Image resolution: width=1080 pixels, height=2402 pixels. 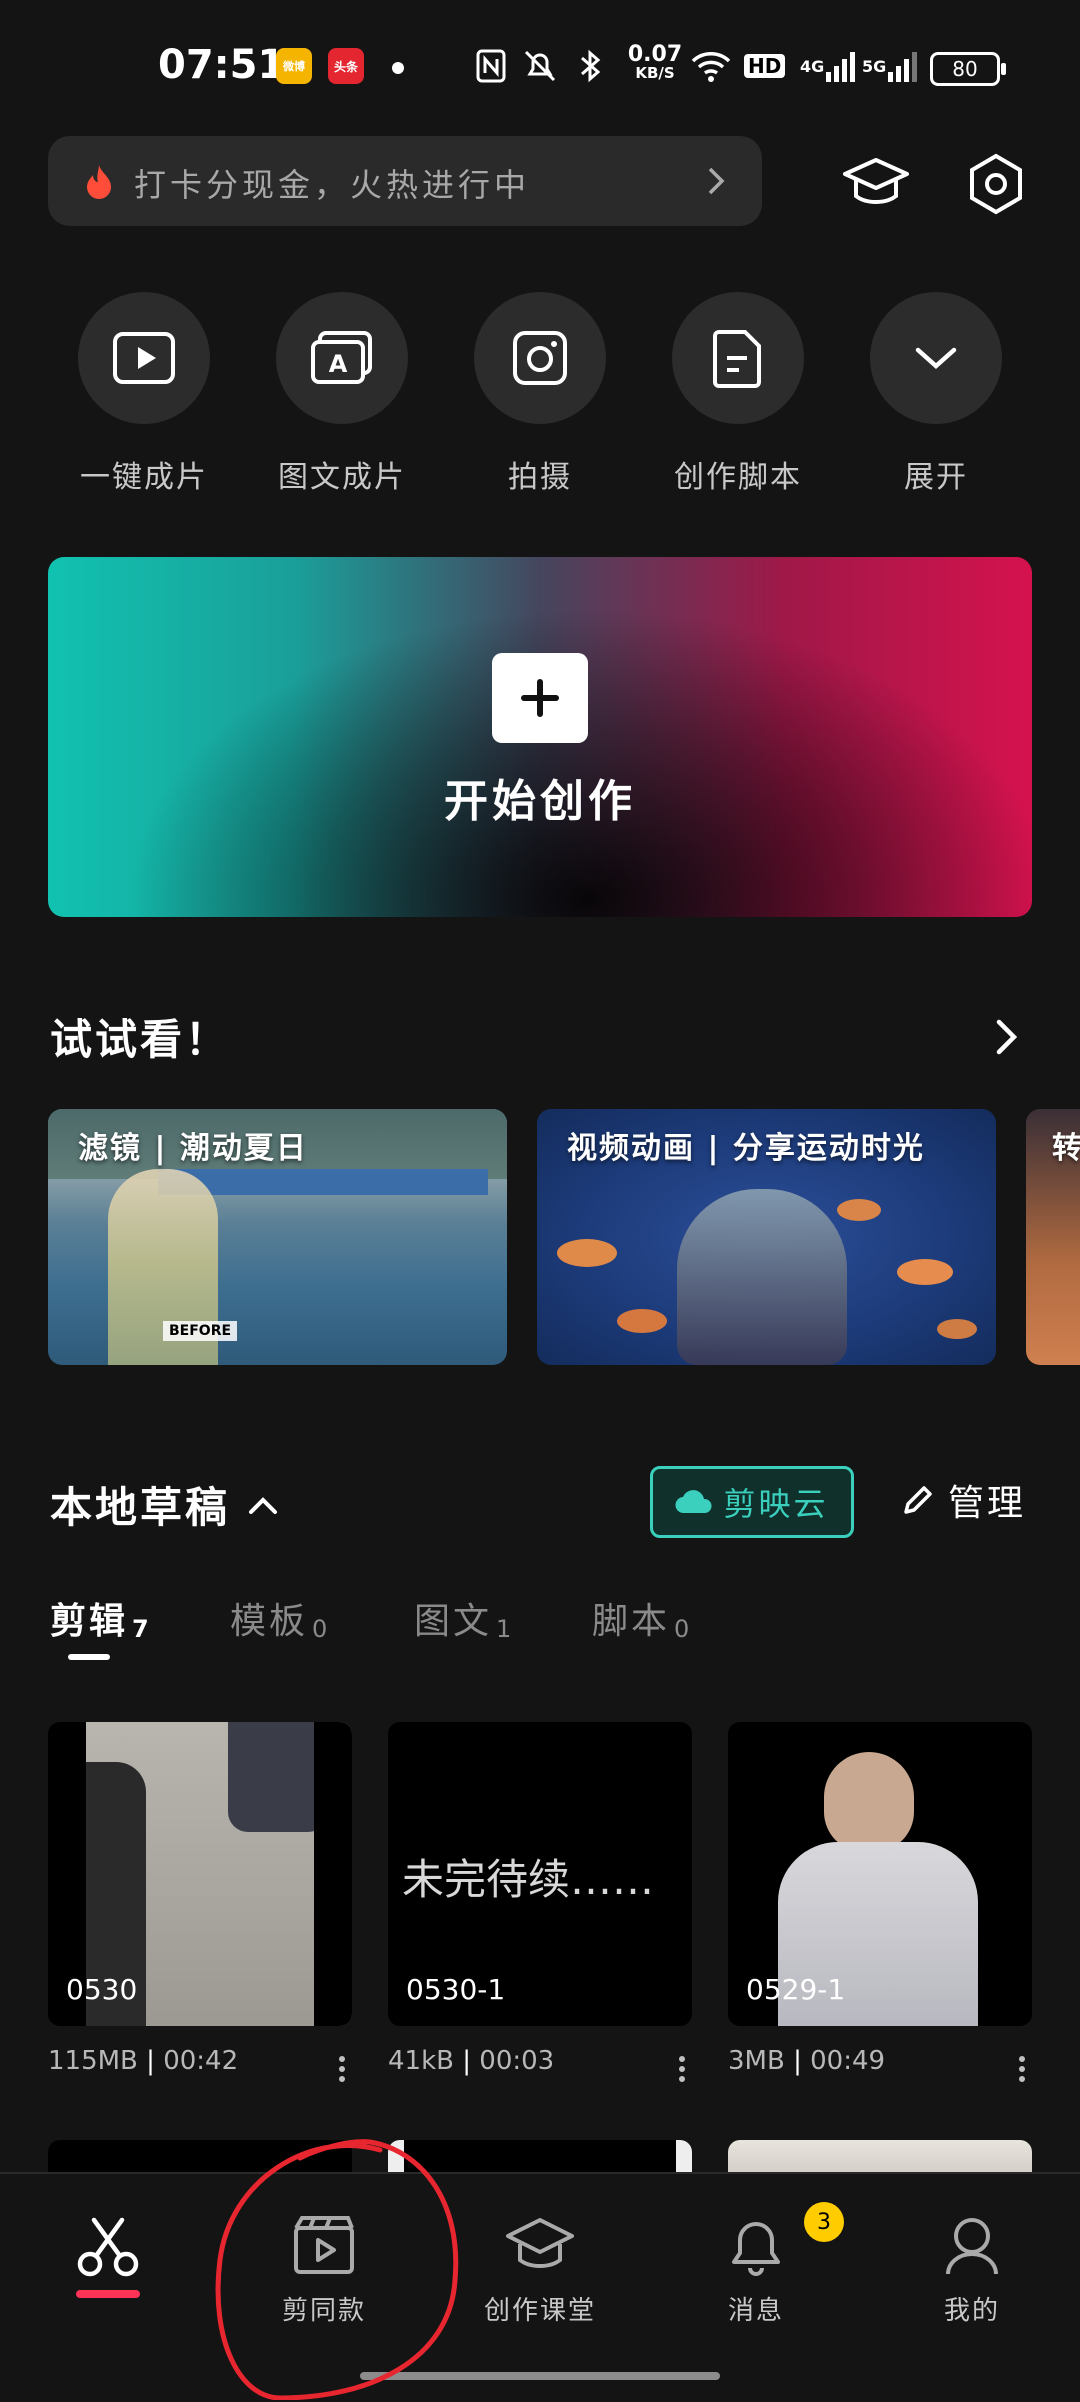 I want to click on tab-script-count: 0, so click(x=683, y=1629).